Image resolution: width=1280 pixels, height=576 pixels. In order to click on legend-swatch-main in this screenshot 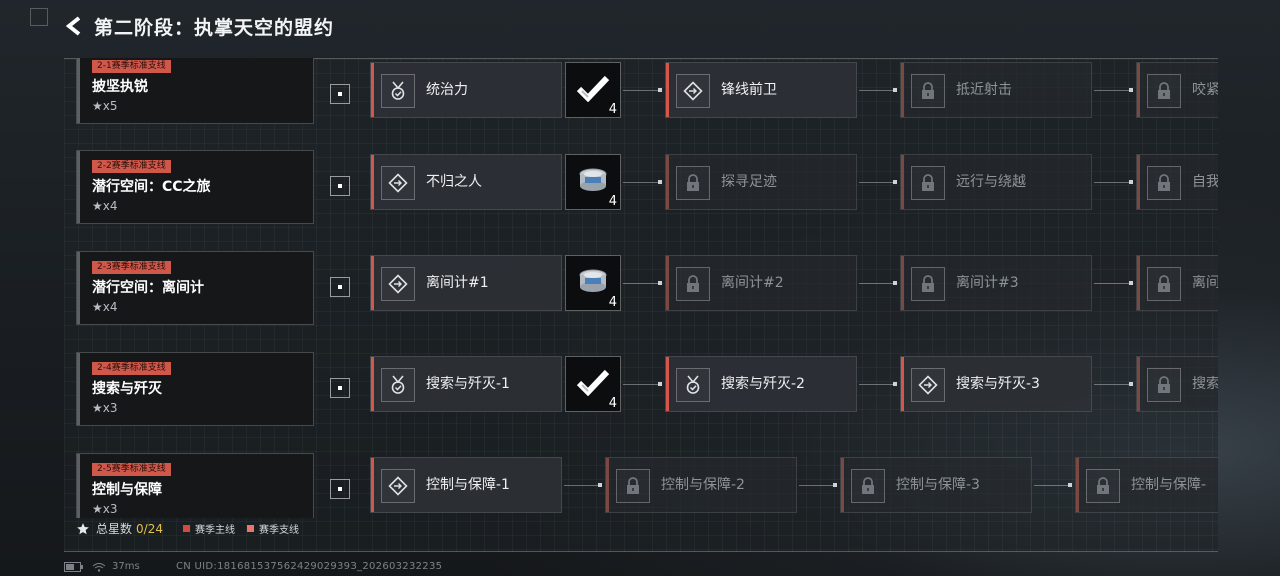, I will do `click(186, 528)`.